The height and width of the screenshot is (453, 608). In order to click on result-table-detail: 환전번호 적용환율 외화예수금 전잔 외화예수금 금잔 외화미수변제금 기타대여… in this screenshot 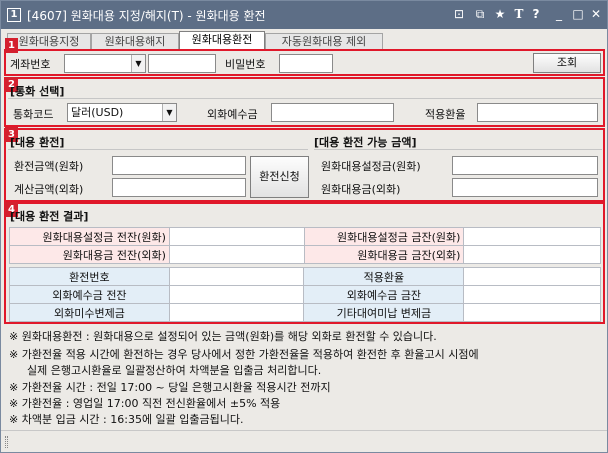, I will do `click(305, 294)`.